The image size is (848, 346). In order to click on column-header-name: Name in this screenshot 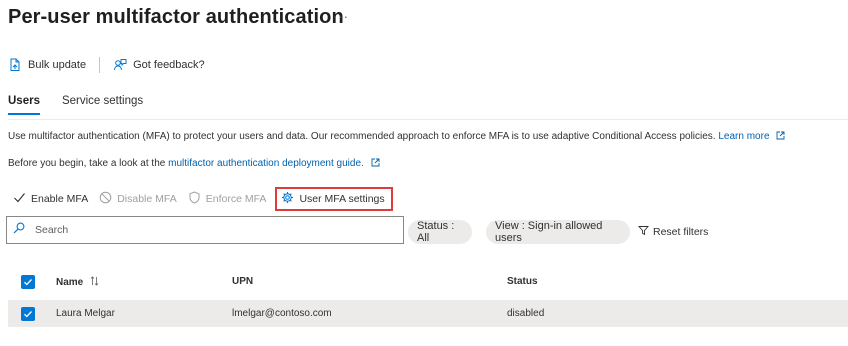, I will do `click(77, 282)`.